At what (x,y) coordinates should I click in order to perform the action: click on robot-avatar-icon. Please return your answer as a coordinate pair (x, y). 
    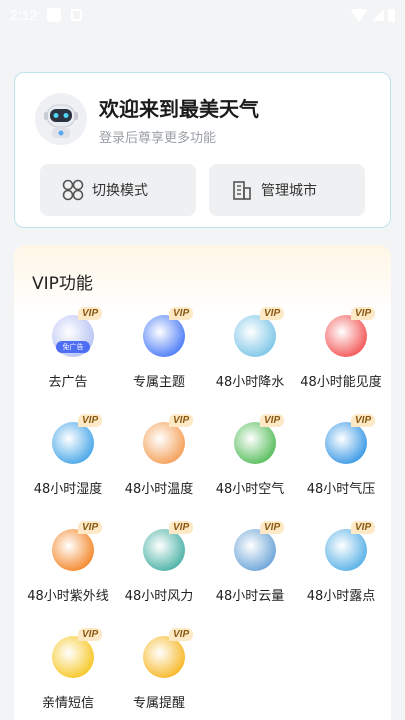
    Looking at the image, I should click on (61, 119).